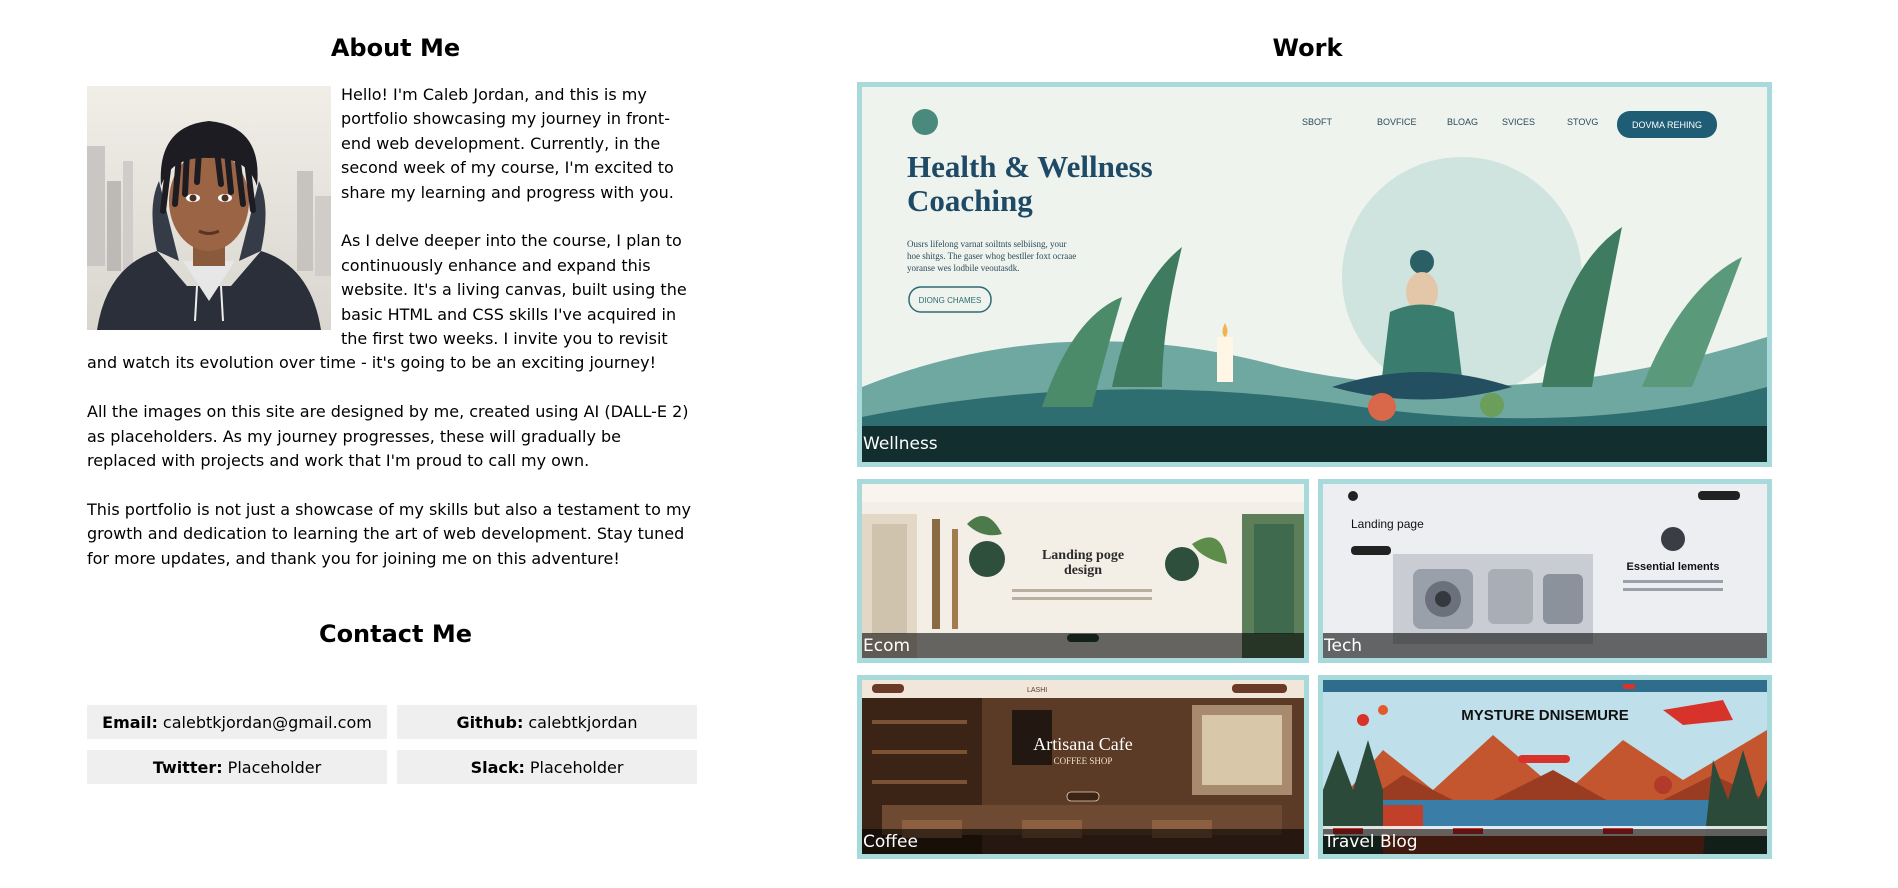 This screenshot has height=888, width=1898. Describe the element at coordinates (1545, 645) in the screenshot. I see `tile-caption: Tech` at that location.